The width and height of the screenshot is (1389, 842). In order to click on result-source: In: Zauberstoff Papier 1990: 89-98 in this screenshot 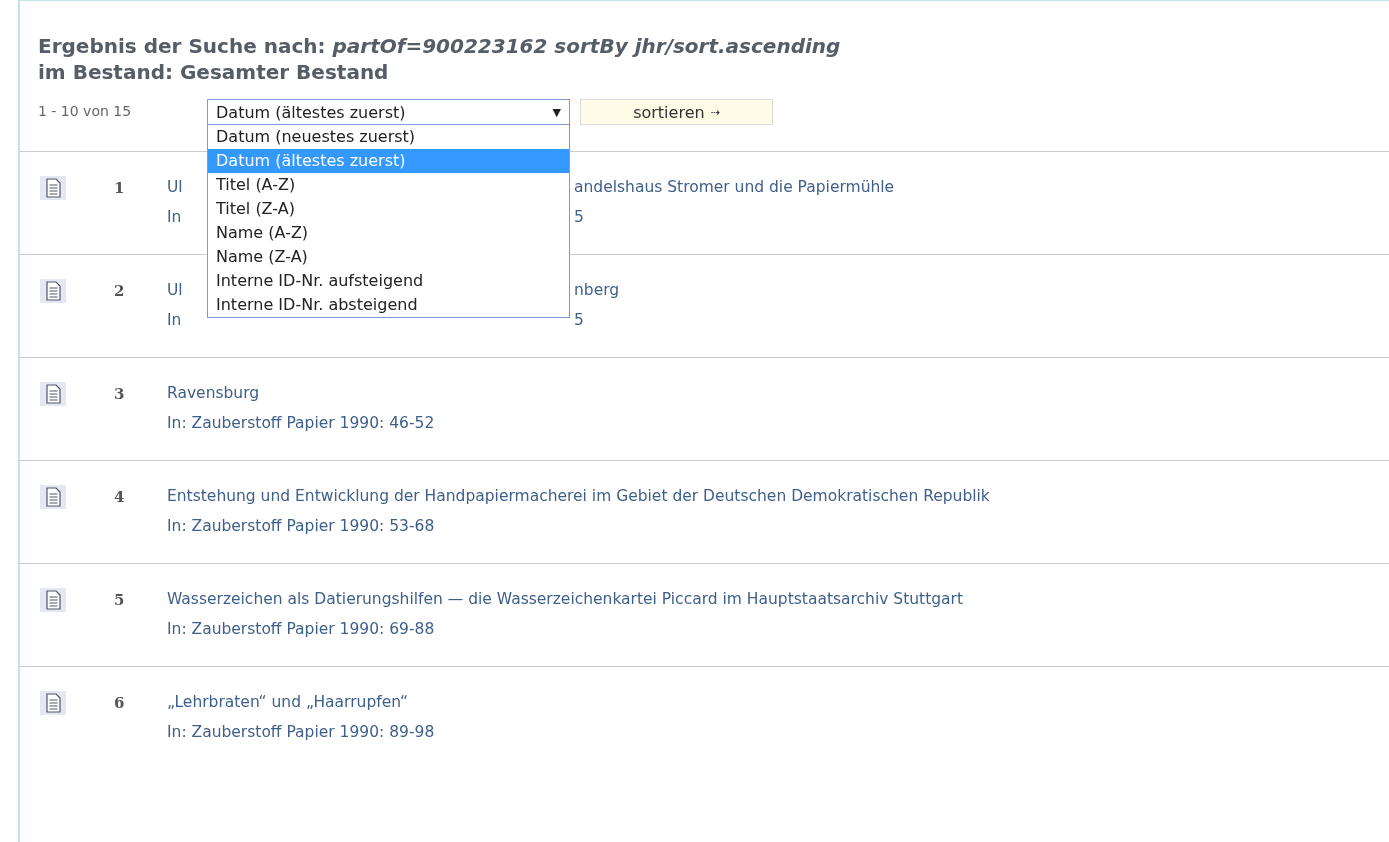, I will do `click(301, 732)`.